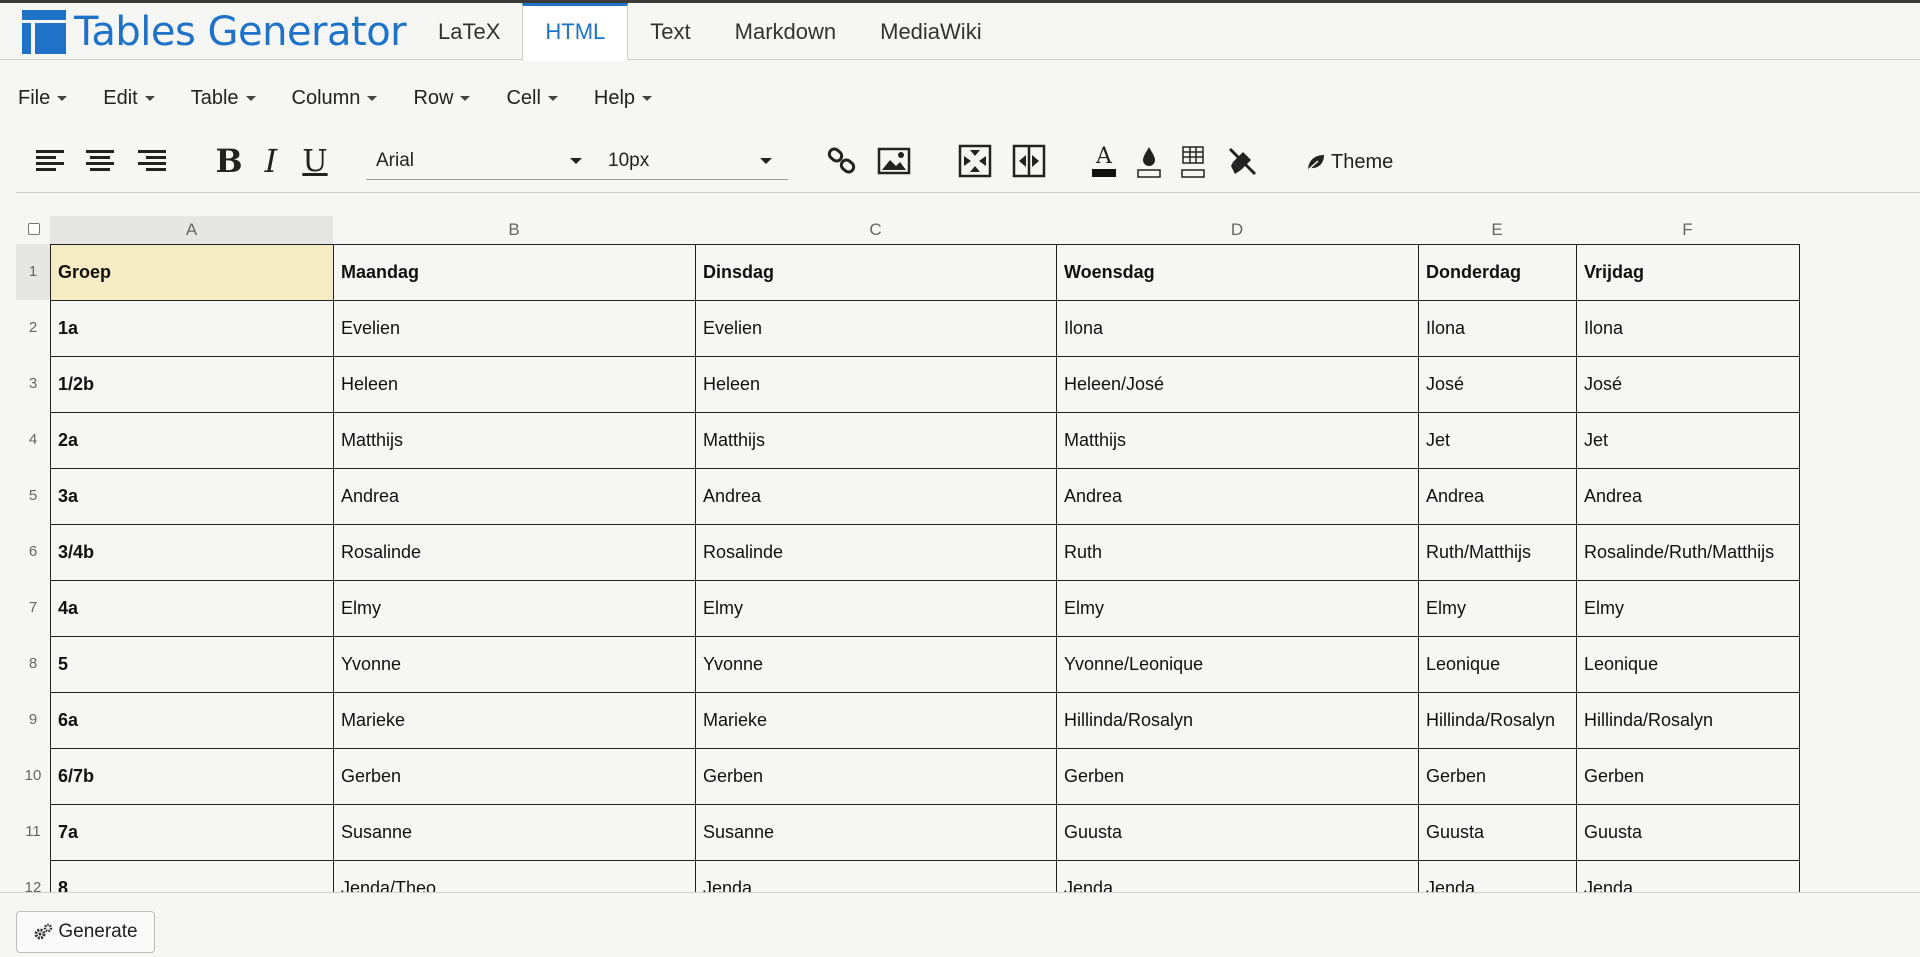 The image size is (1920, 957). What do you see at coordinates (1104, 161) in the screenshot?
I see `text-color-button: A` at bounding box center [1104, 161].